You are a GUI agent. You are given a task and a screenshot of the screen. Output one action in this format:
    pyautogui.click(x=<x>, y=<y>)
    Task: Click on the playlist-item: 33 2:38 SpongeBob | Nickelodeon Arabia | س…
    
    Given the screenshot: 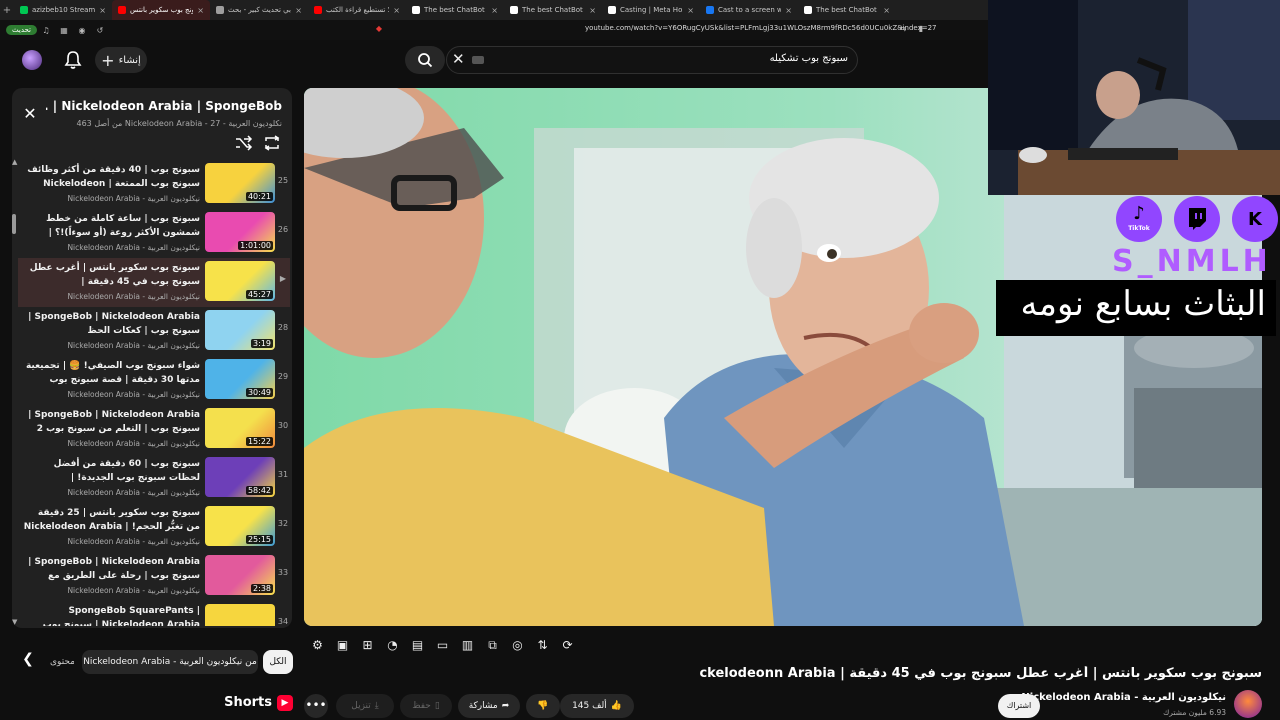 What is the action you would take?
    pyautogui.click(x=154, y=576)
    